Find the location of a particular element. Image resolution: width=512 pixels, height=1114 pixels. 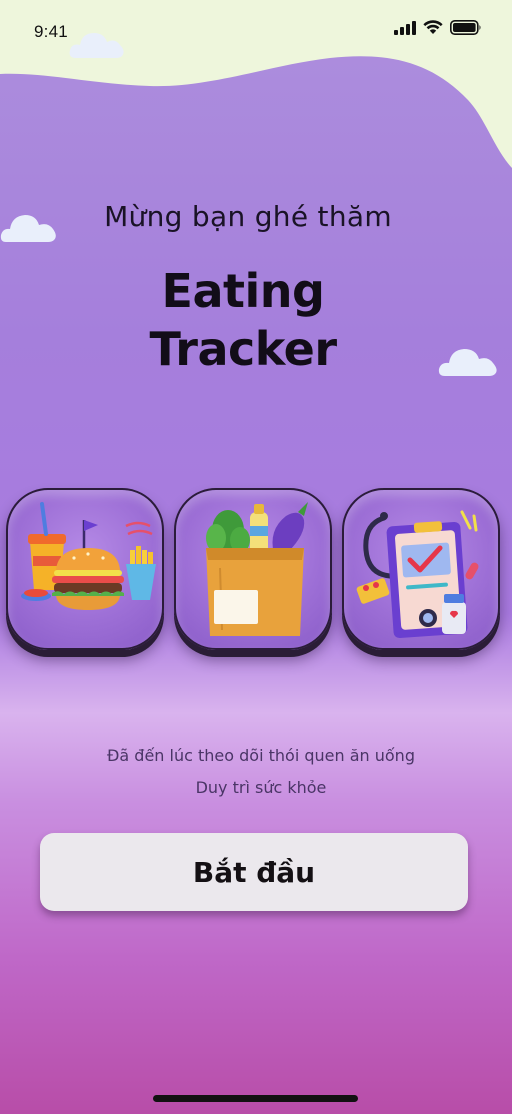

cloud-icon is located at coordinates (96, 45).